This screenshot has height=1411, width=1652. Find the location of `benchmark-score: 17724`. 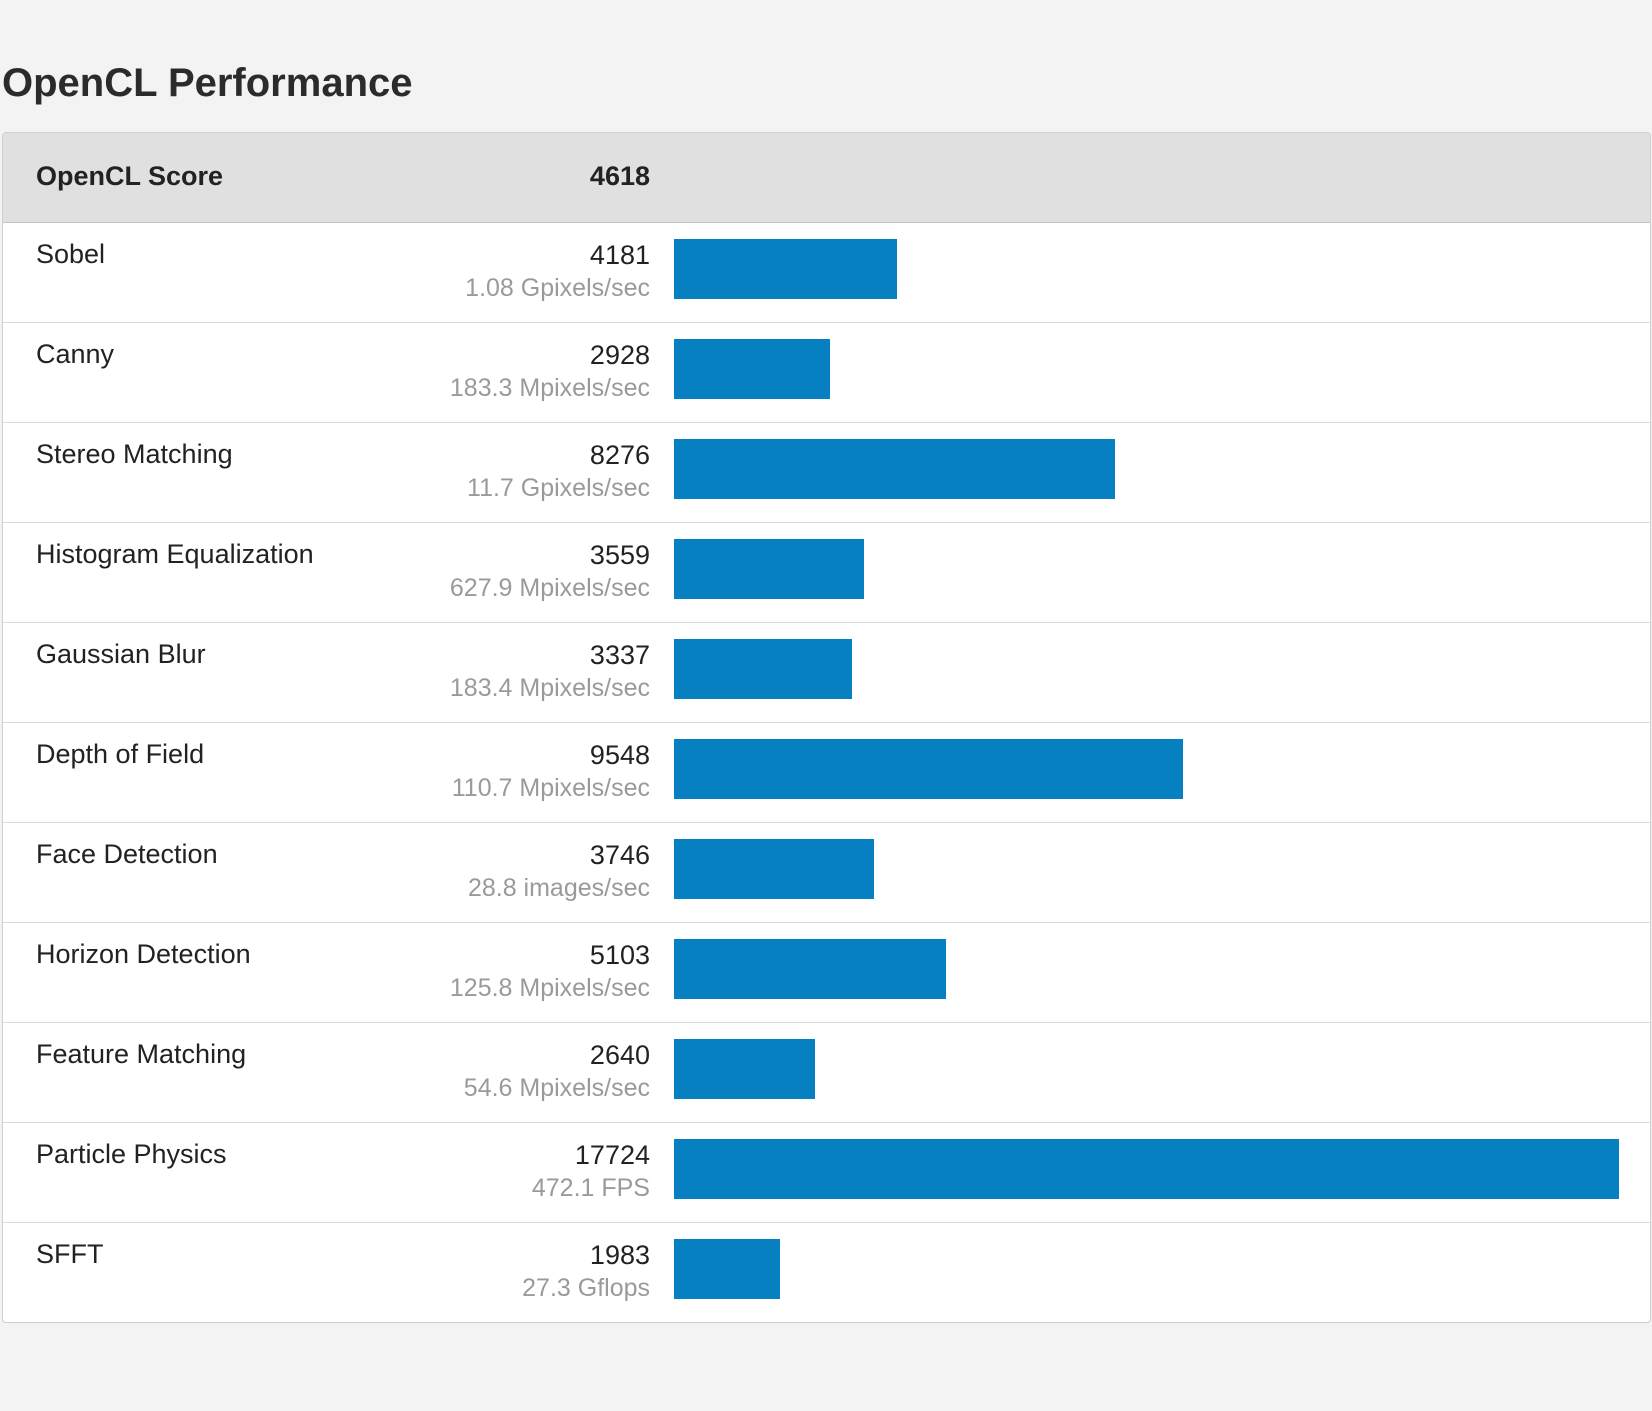

benchmark-score: 17724 is located at coordinates (612, 1155).